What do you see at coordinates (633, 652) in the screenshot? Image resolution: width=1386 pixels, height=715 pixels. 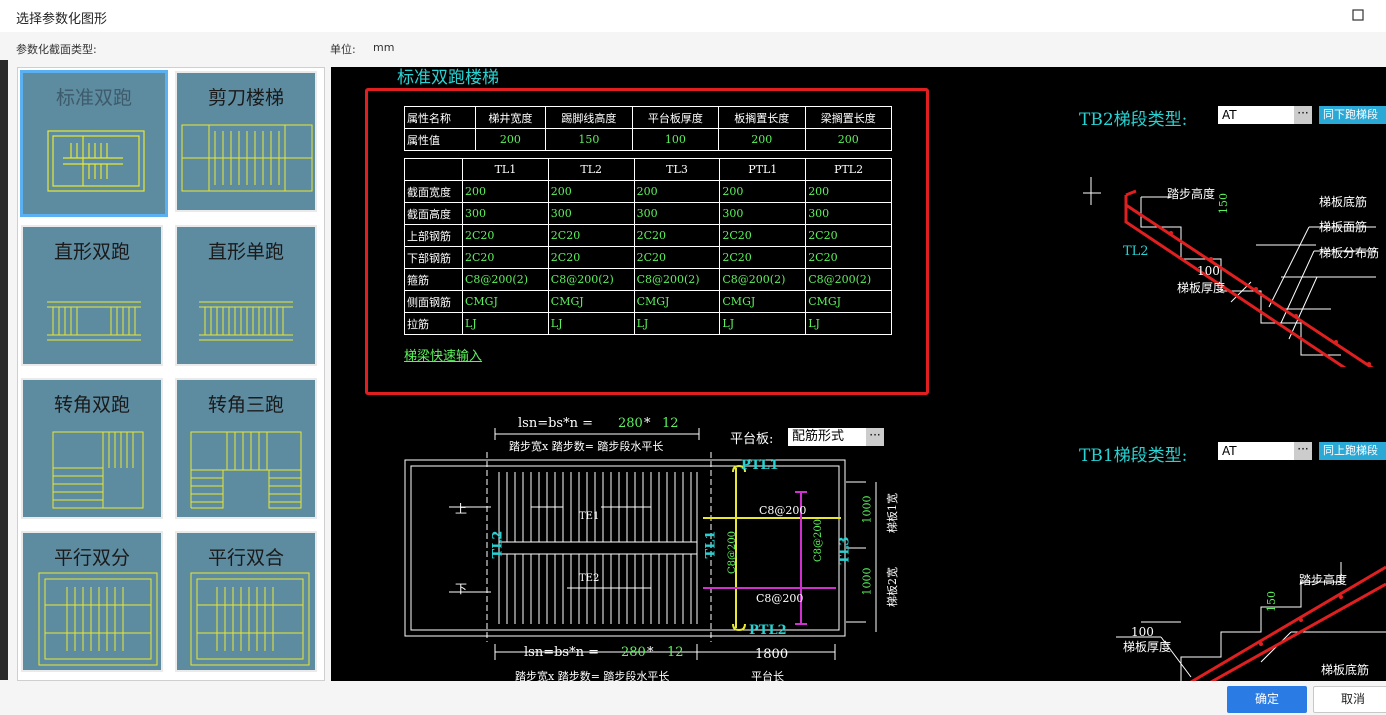 I see `lsn-bot-bs: 280` at bounding box center [633, 652].